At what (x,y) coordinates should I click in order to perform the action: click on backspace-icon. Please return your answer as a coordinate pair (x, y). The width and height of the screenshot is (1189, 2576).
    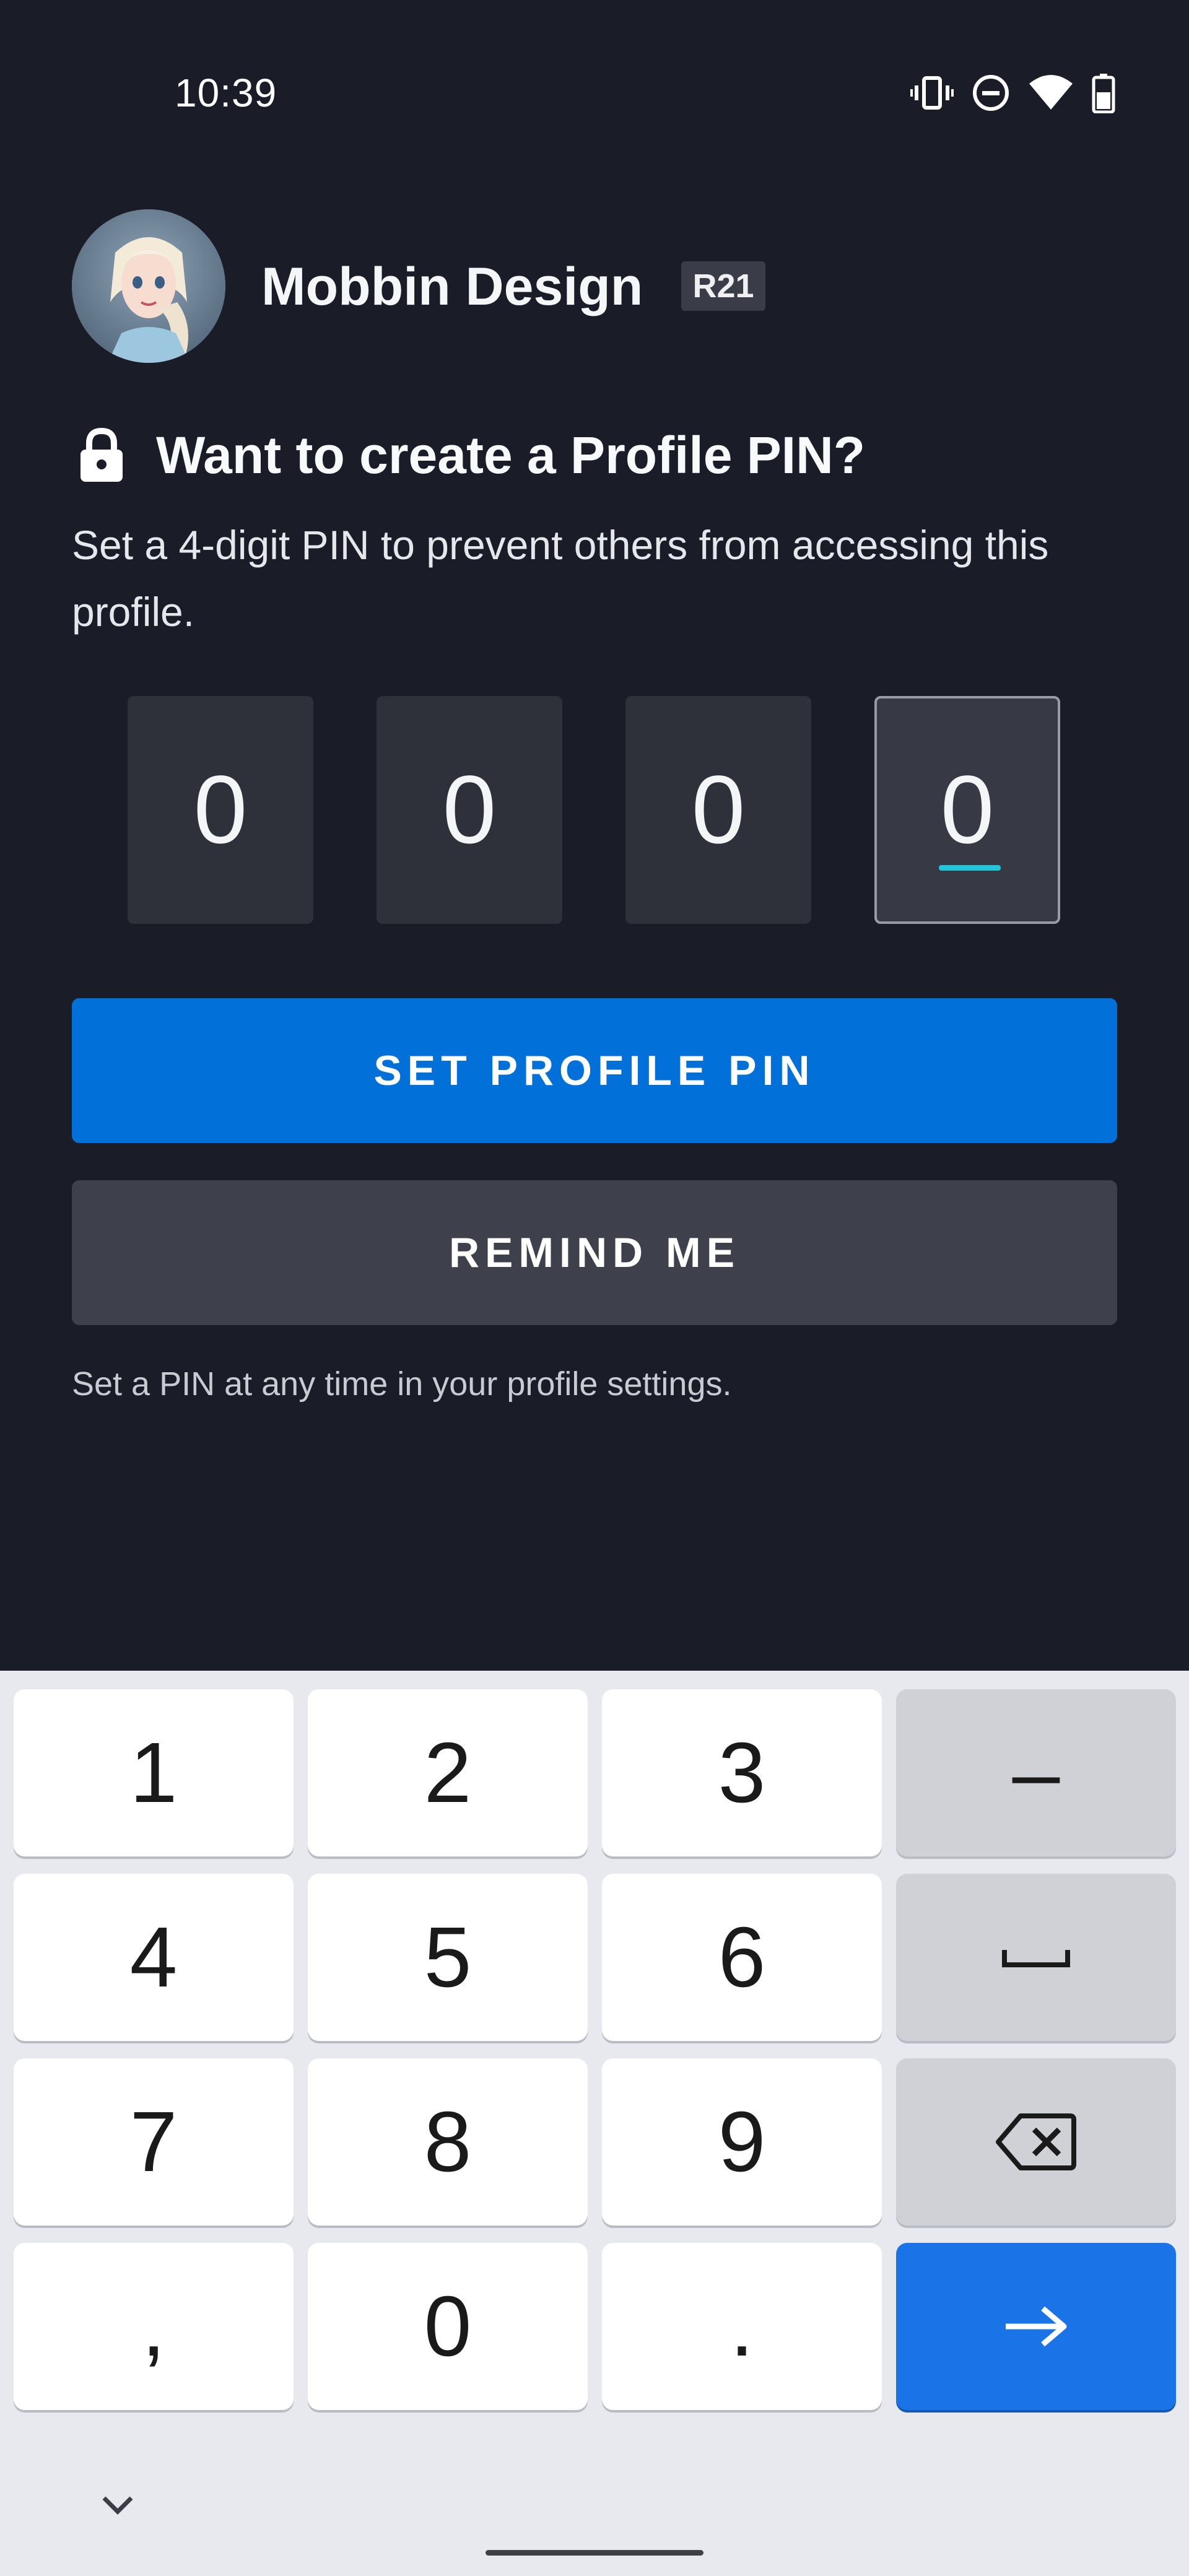
    Looking at the image, I should click on (1036, 2141).